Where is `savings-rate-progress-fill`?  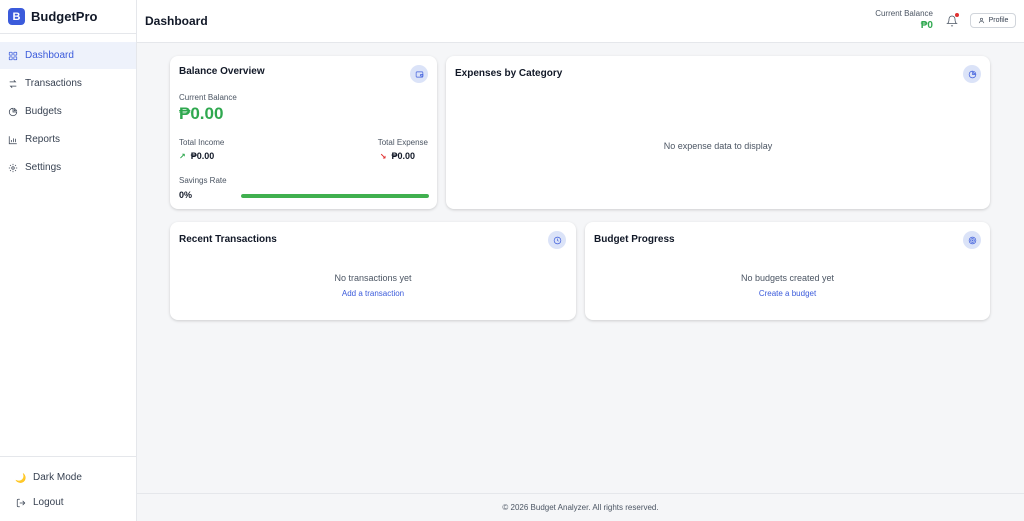
savings-rate-progress-fill is located at coordinates (335, 196).